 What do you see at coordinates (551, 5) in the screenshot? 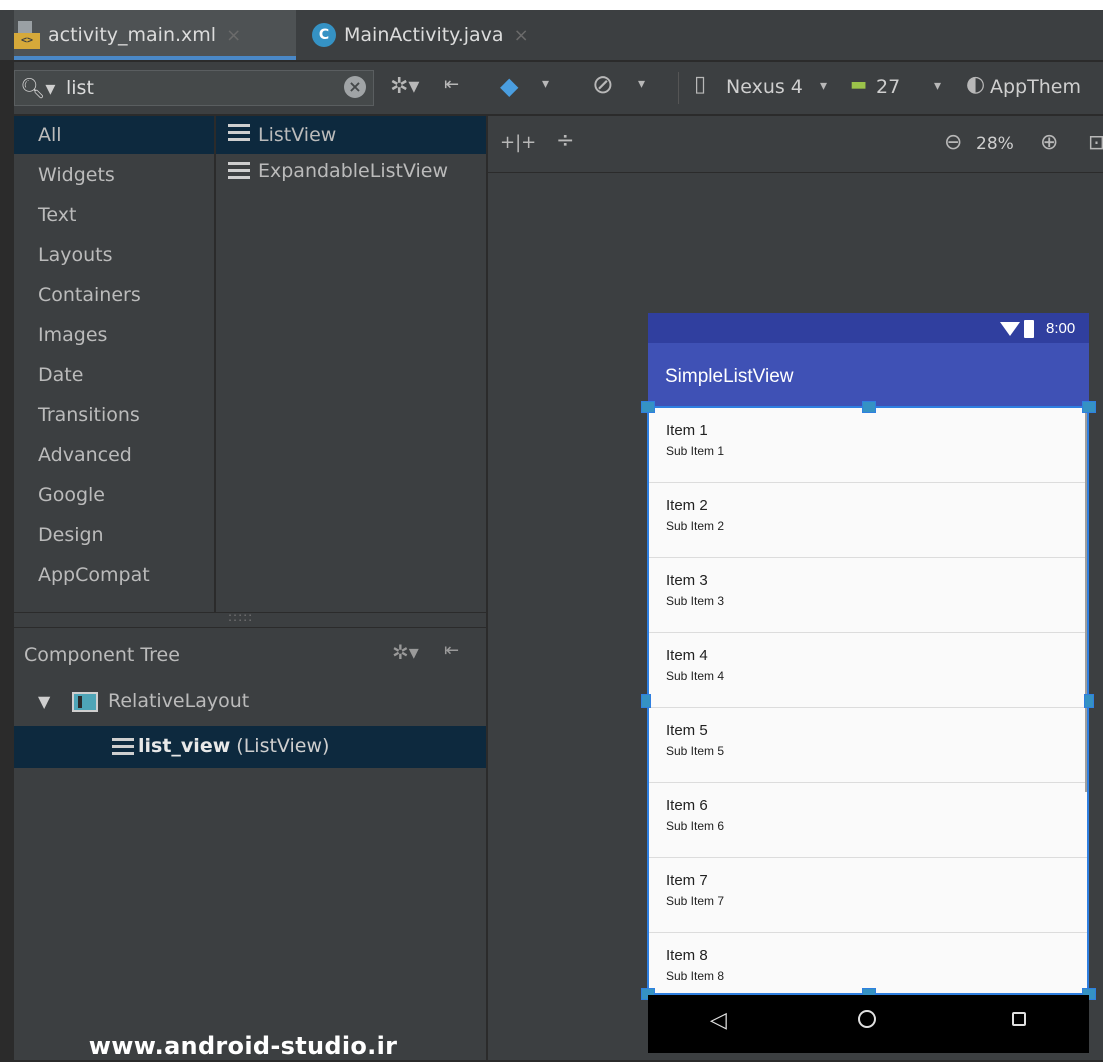
I see `window-top-strip` at bounding box center [551, 5].